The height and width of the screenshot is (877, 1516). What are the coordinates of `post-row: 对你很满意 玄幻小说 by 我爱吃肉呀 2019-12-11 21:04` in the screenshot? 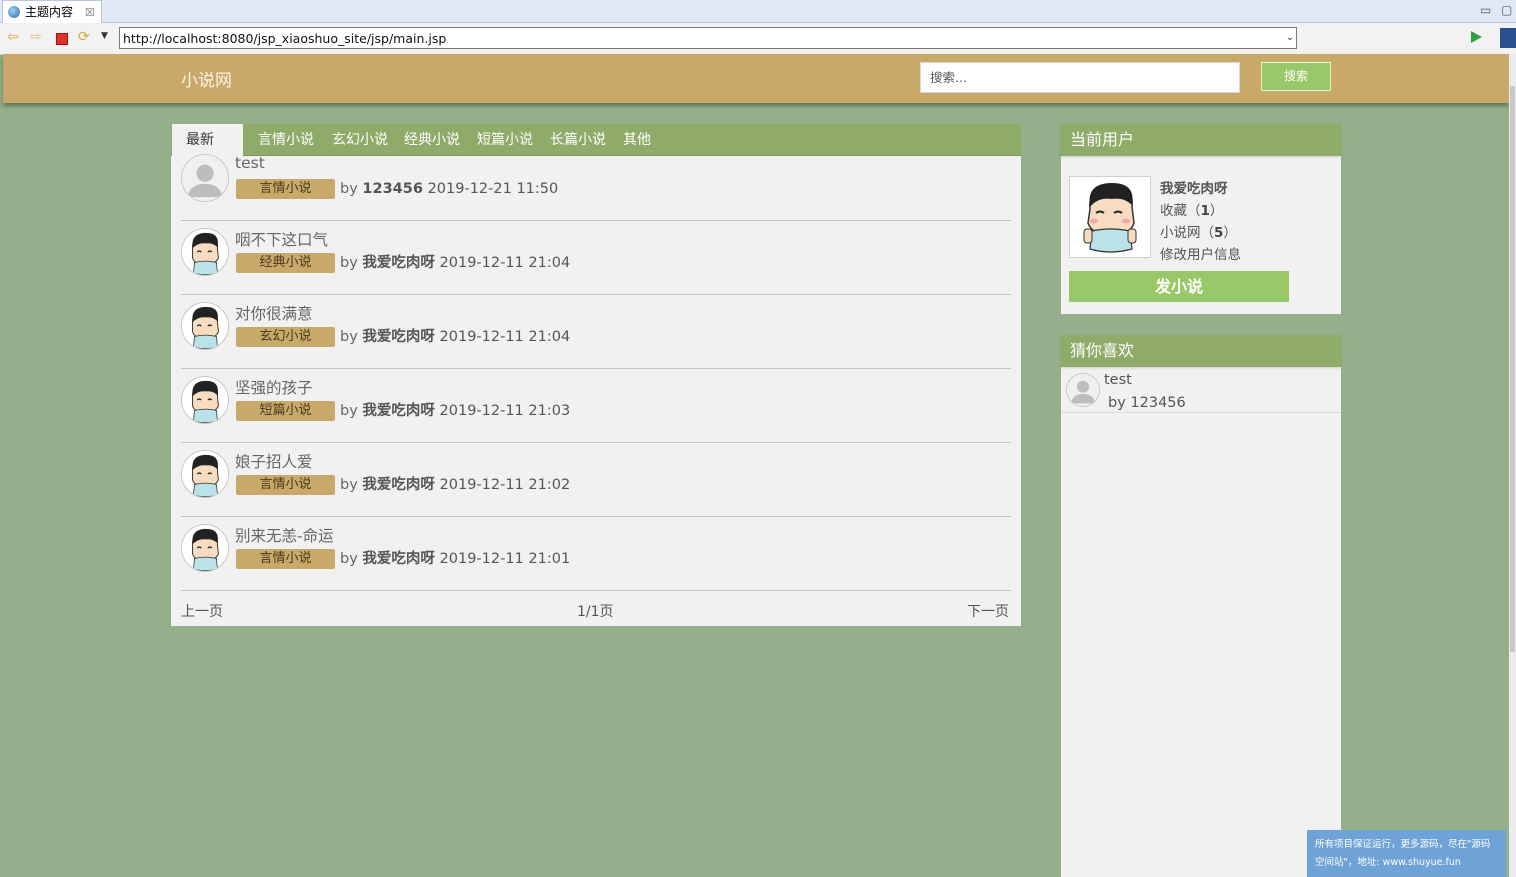 It's located at (596, 331).